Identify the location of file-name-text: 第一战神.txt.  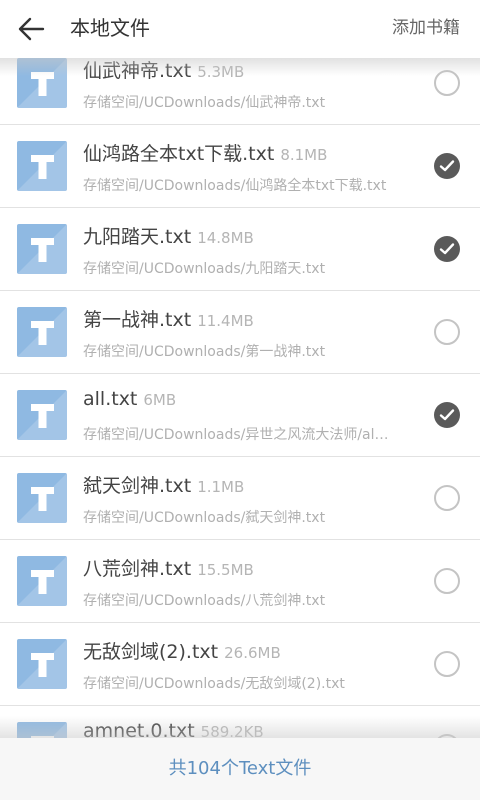
(137, 320).